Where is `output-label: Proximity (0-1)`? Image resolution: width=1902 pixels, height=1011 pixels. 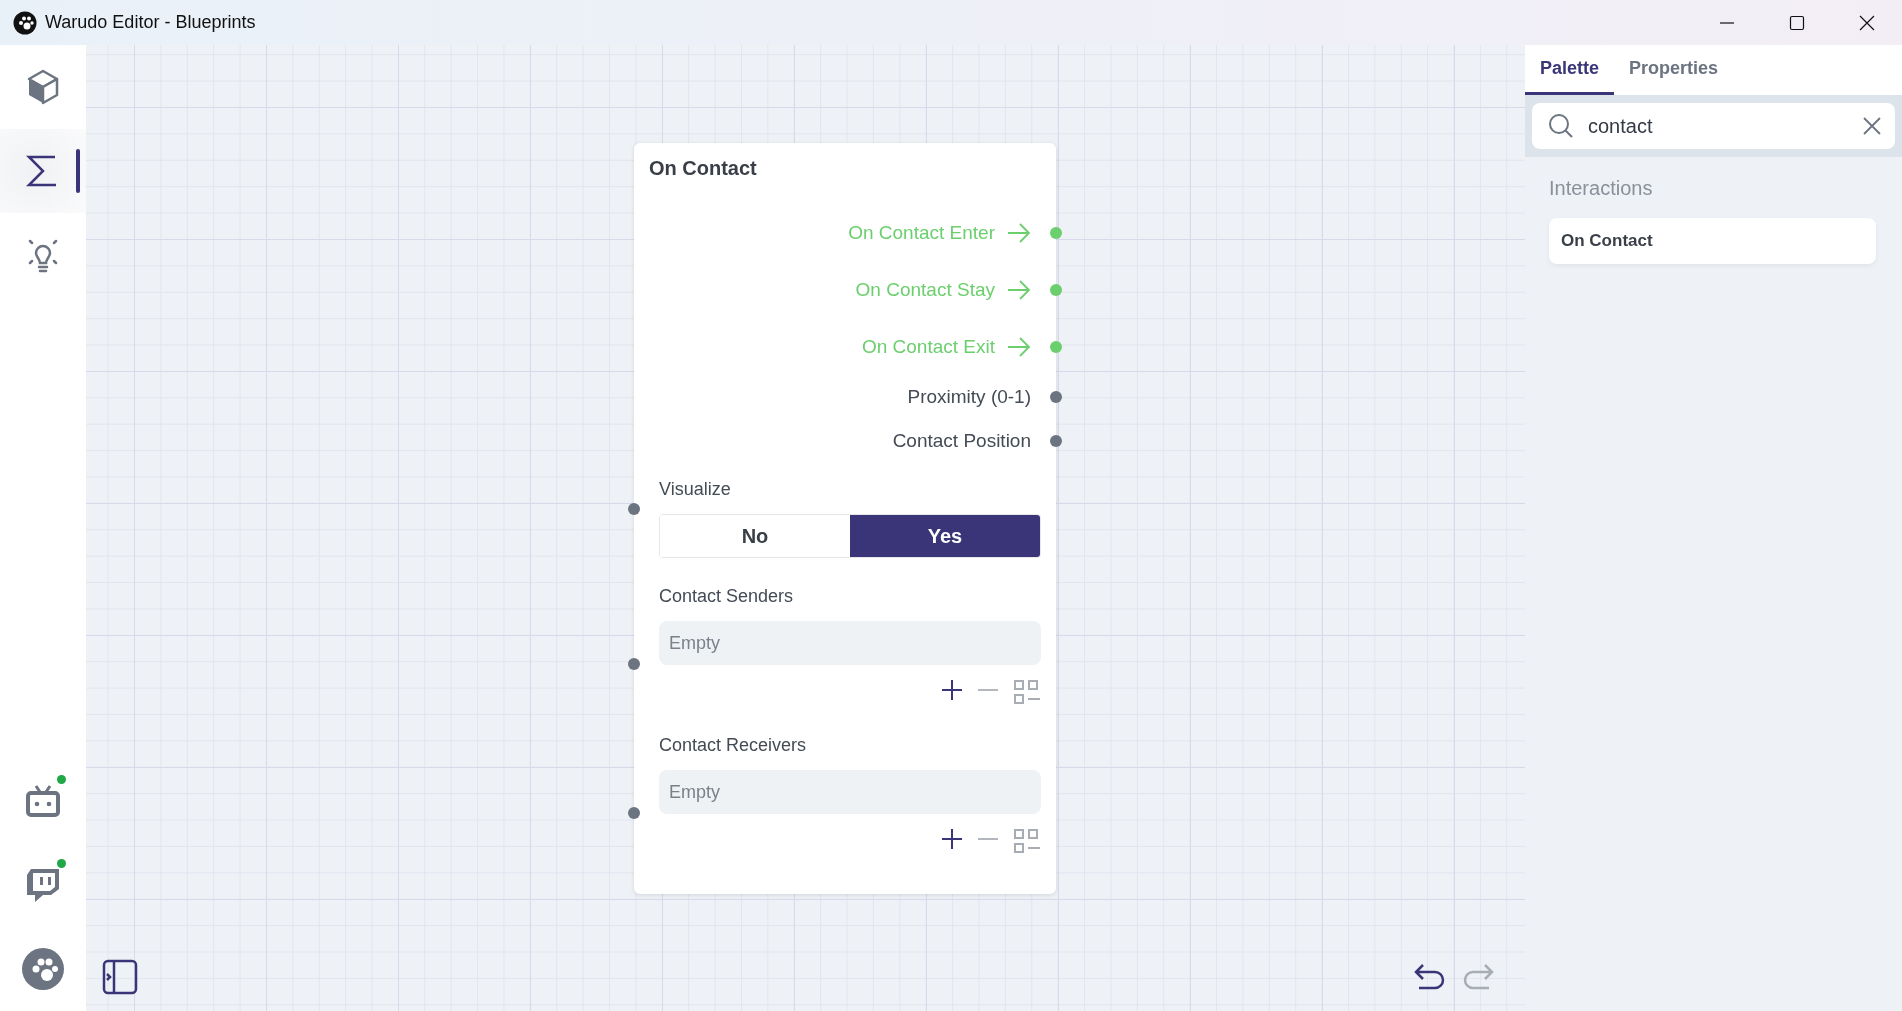
output-label: Proximity (0-1) is located at coordinates (969, 397).